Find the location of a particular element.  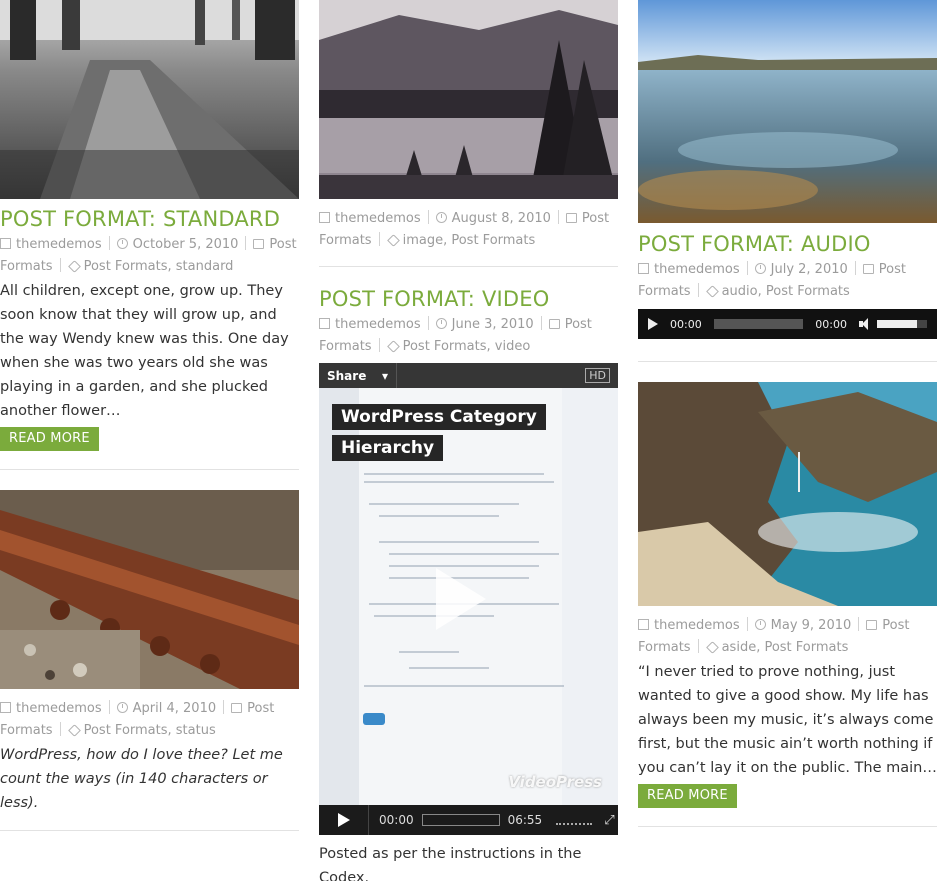

post-thumbnail-forest-path is located at coordinates (149, 99).